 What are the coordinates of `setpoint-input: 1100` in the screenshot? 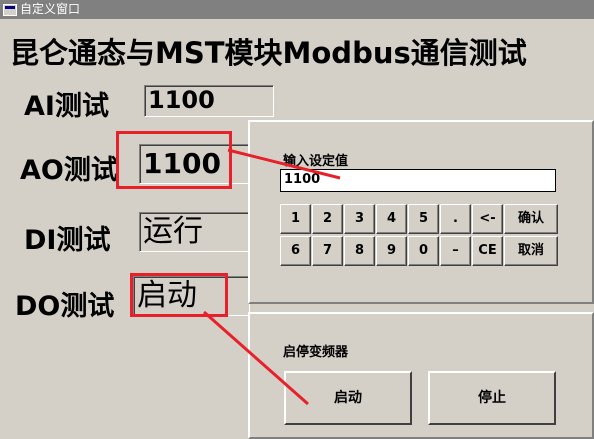 It's located at (418, 180).